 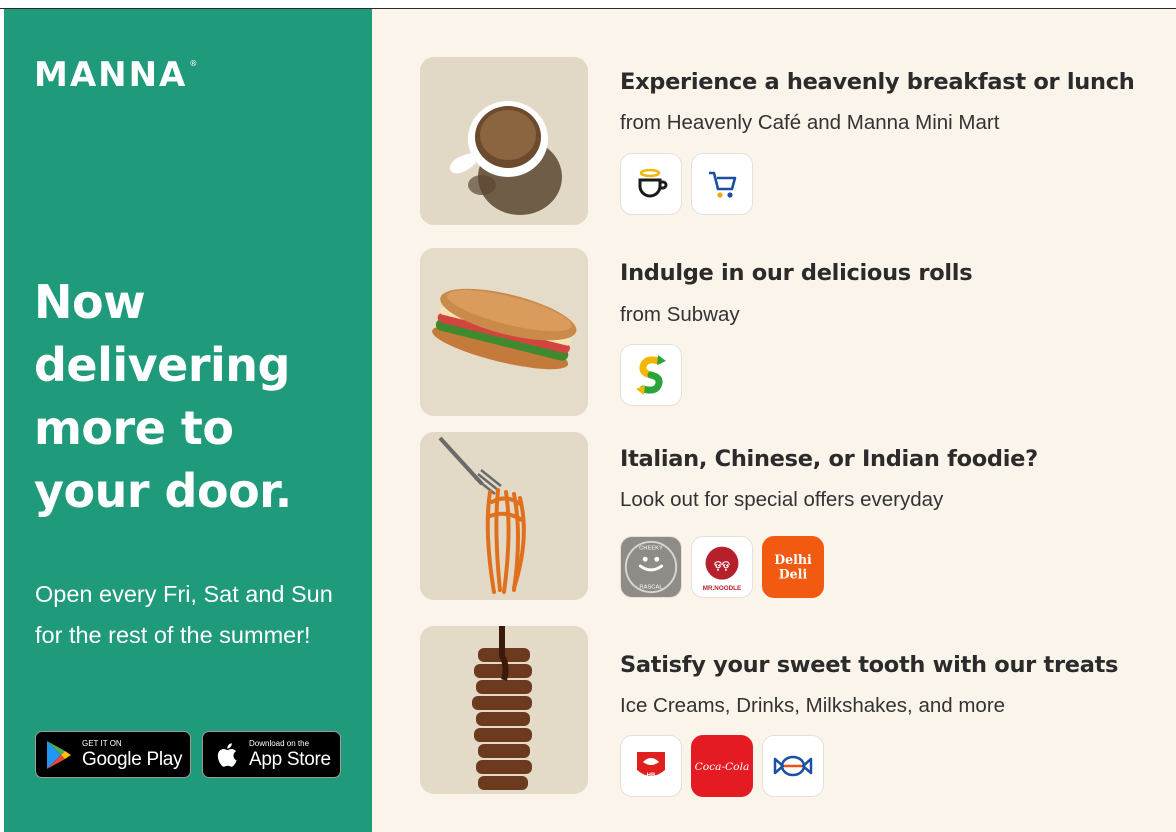 I want to click on offer-logos: CHEEKY RASCAL ଡ଼ଡ଼ MR.NOODLE Delhi Deli, so click(x=722, y=567).